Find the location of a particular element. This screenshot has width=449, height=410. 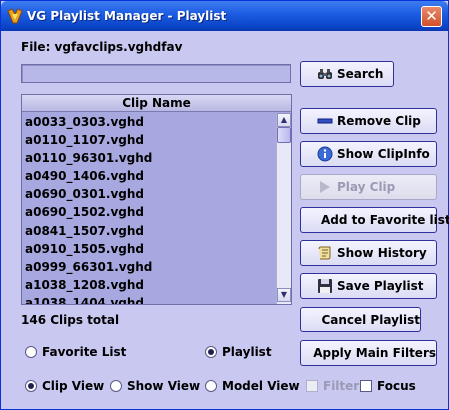

play-clip-label: Play Clip is located at coordinates (366, 187).